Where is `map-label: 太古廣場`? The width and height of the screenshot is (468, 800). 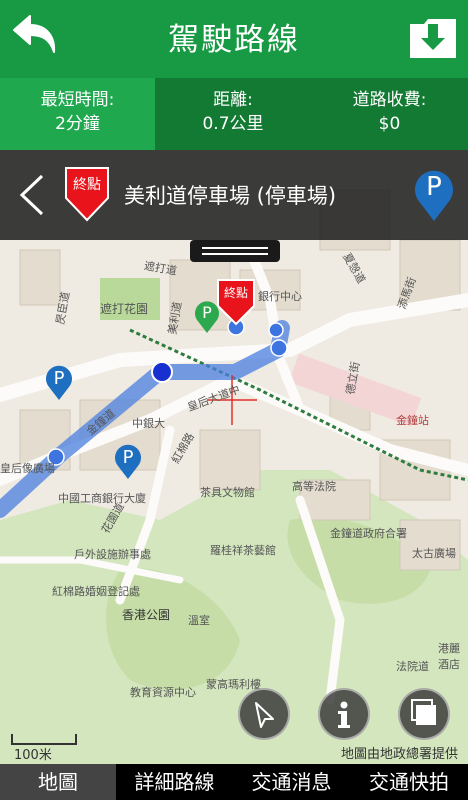 map-label: 太古廣場 is located at coordinates (434, 553).